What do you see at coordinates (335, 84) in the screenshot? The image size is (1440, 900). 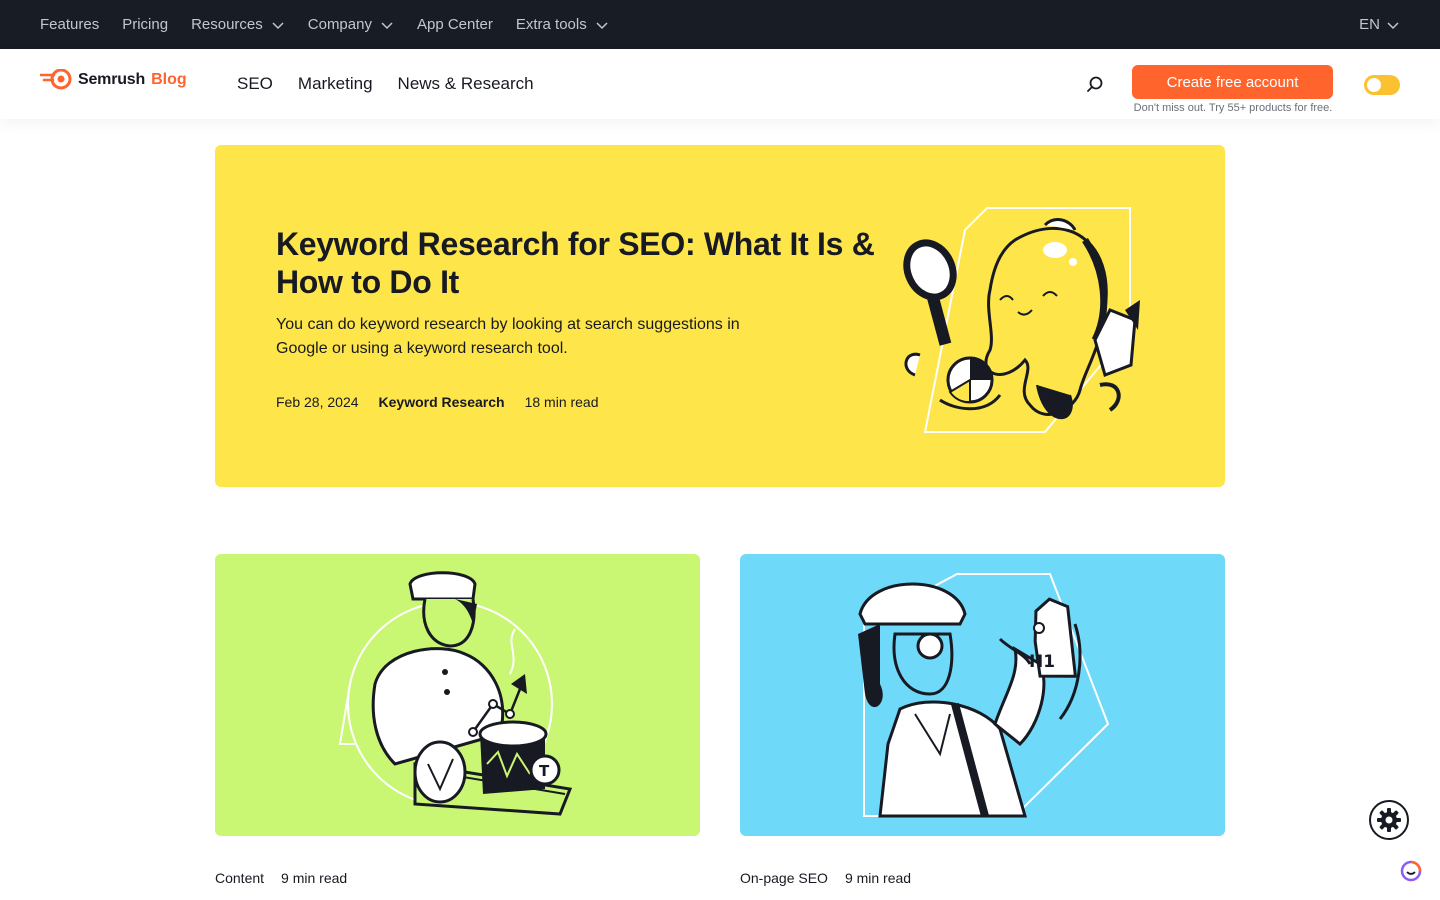 I see `main-nav-marketing: Marketing` at bounding box center [335, 84].